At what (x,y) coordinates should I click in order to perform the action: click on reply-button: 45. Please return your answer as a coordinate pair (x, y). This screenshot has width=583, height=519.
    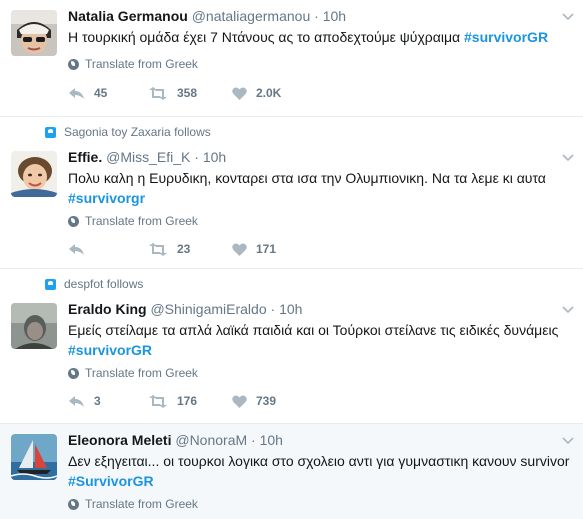
    Looking at the image, I should click on (108, 93).